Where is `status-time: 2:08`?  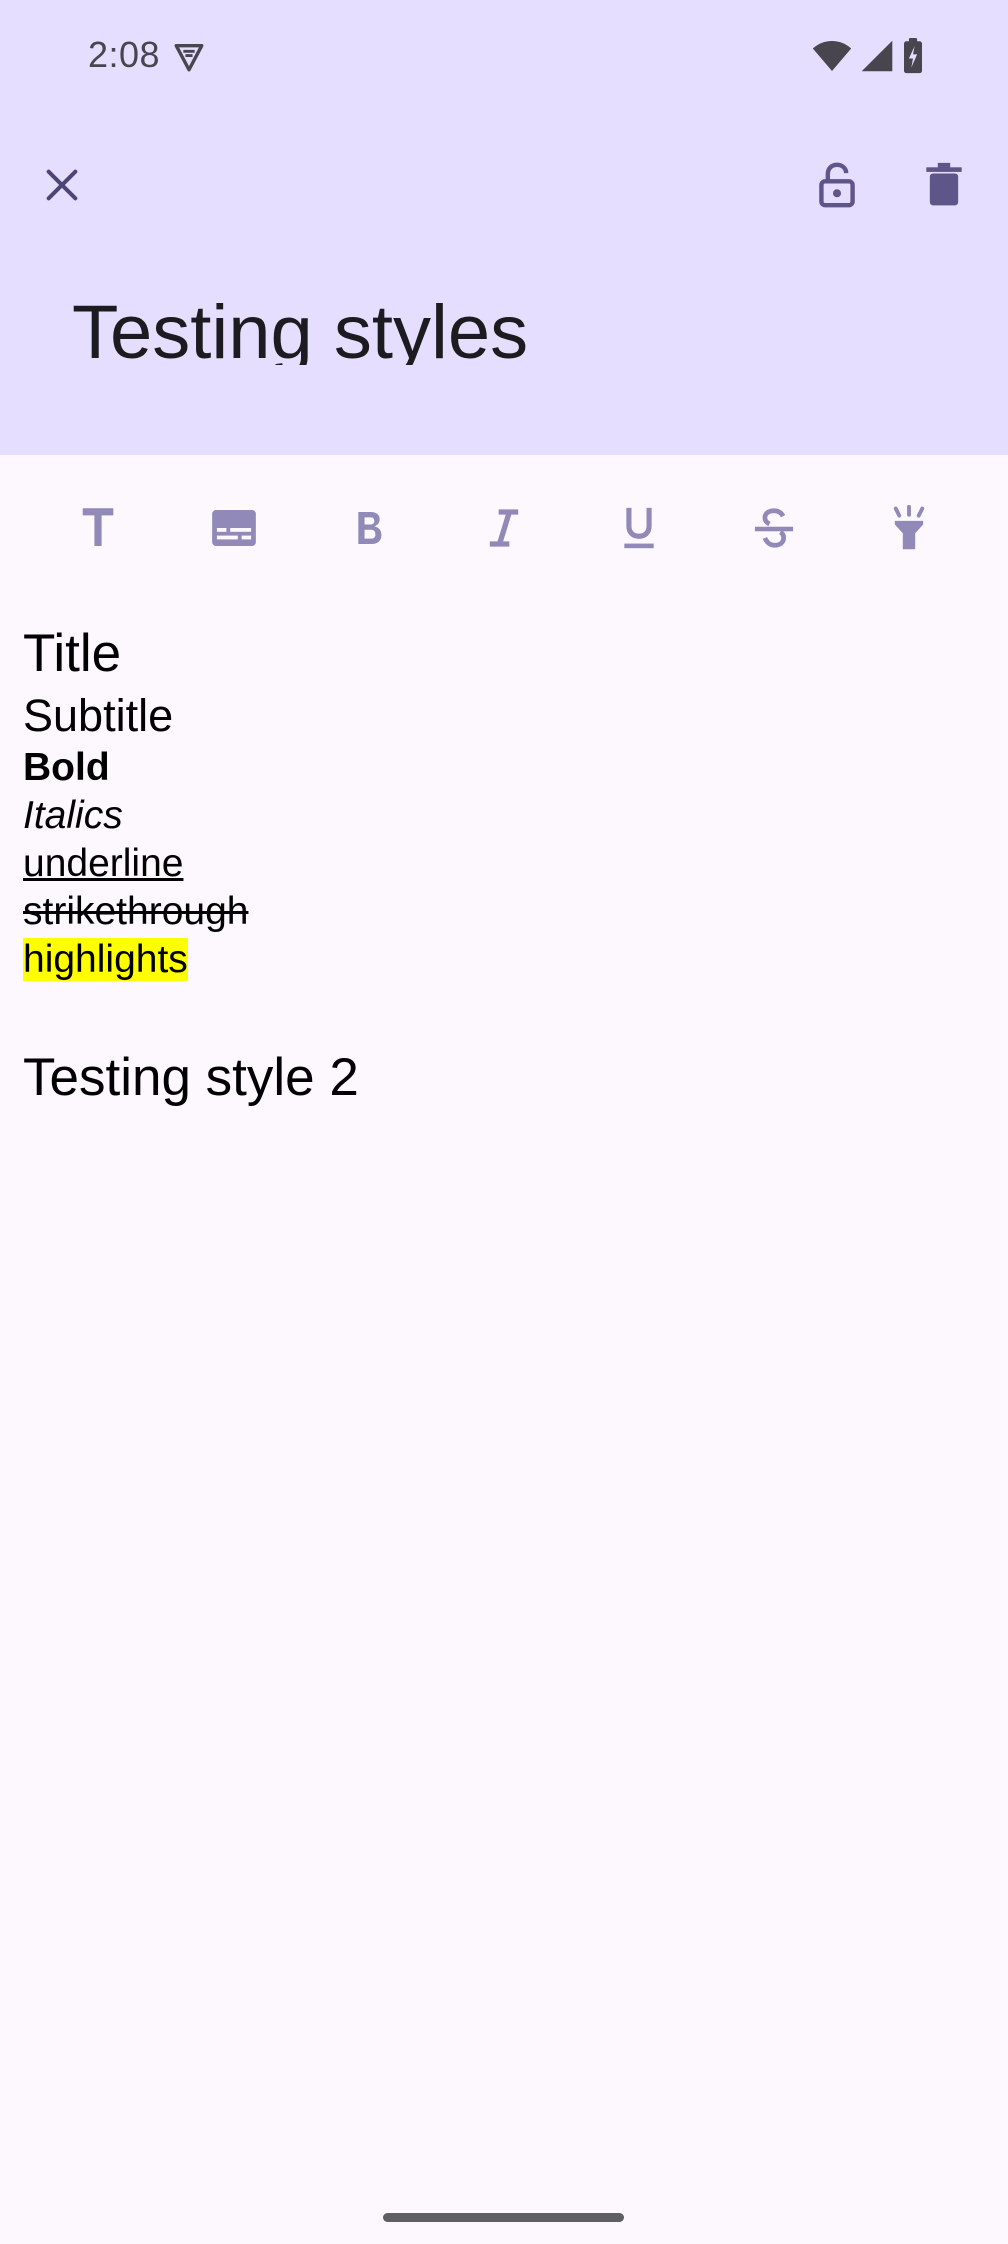 status-time: 2:08 is located at coordinates (124, 54).